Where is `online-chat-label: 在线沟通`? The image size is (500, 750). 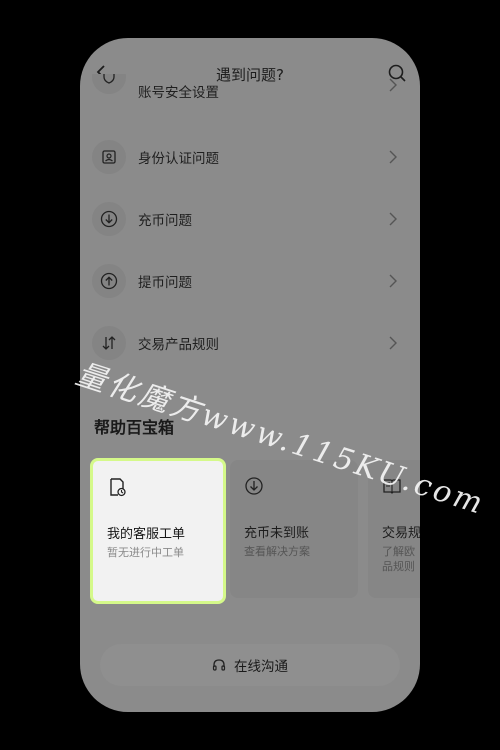
online-chat-label: 在线沟通 is located at coordinates (261, 667).